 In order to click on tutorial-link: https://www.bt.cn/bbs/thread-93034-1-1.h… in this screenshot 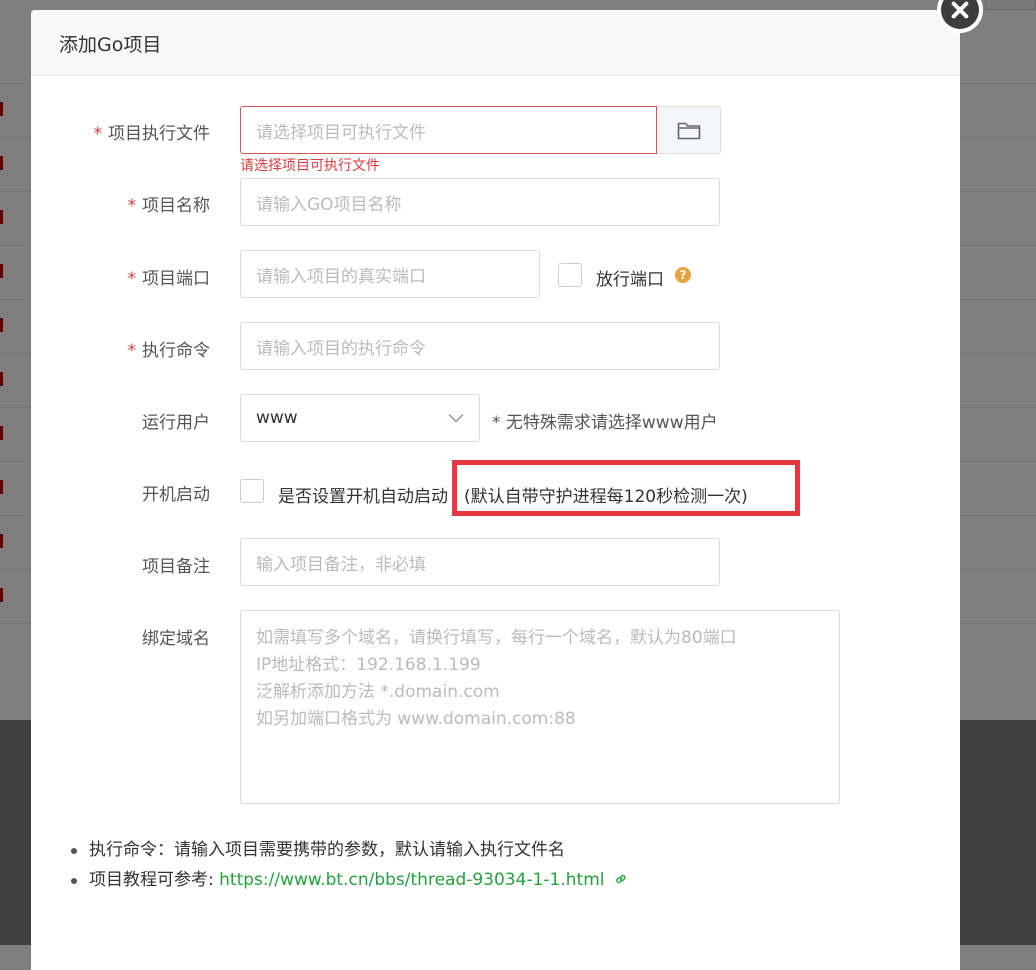, I will do `click(411, 880)`.